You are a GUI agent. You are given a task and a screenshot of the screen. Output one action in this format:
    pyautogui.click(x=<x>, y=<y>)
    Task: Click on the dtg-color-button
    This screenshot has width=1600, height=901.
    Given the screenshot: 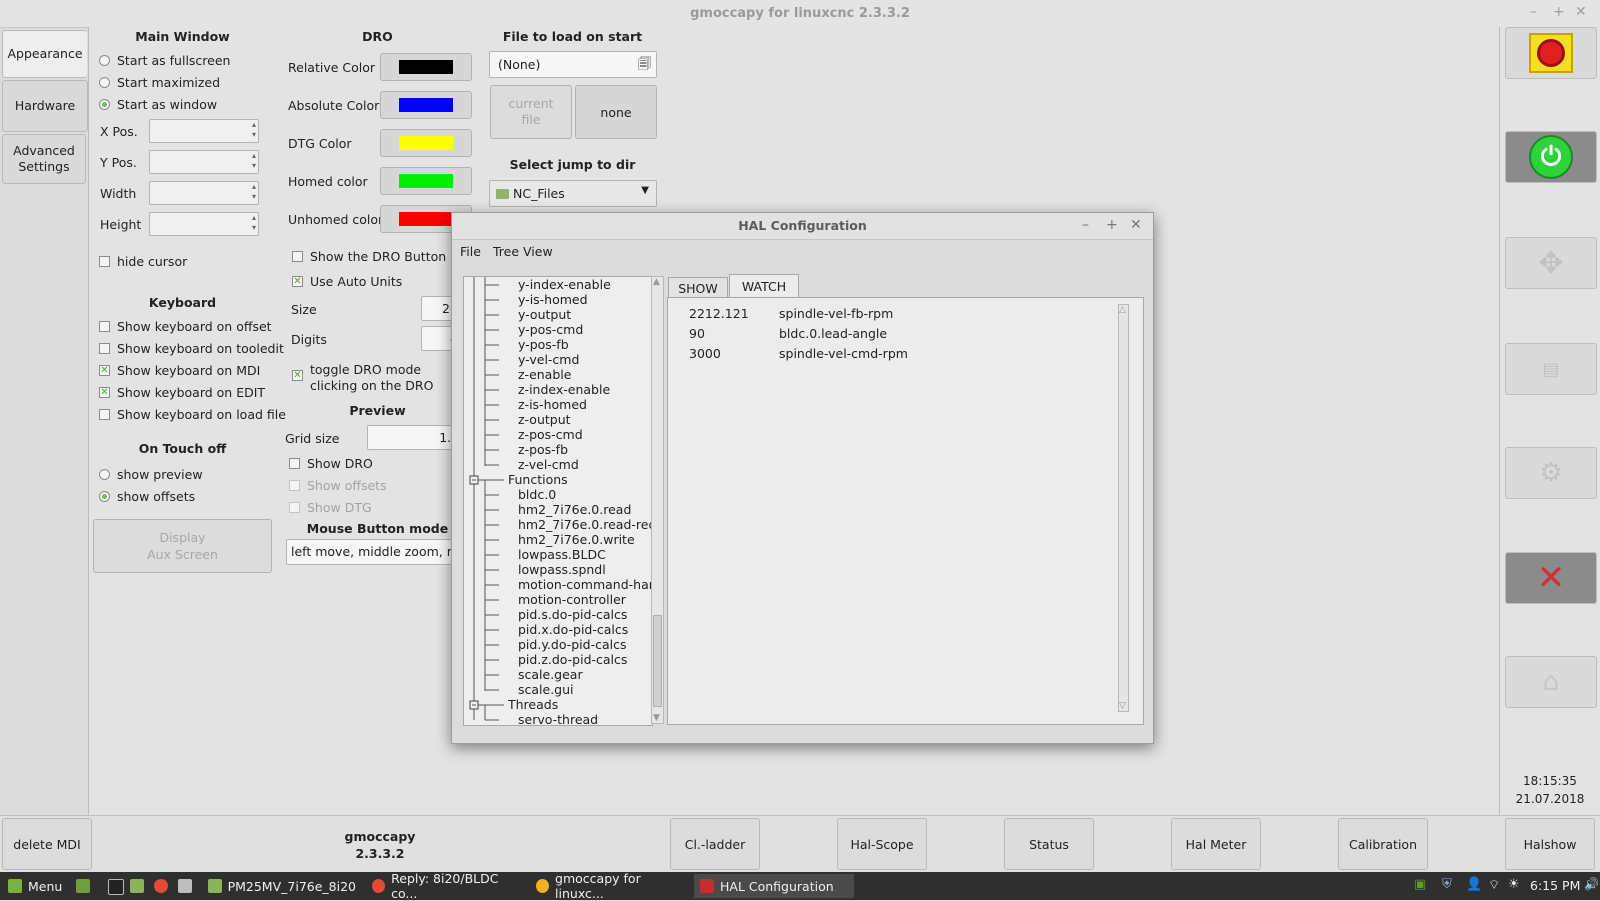 What is the action you would take?
    pyautogui.click(x=426, y=143)
    